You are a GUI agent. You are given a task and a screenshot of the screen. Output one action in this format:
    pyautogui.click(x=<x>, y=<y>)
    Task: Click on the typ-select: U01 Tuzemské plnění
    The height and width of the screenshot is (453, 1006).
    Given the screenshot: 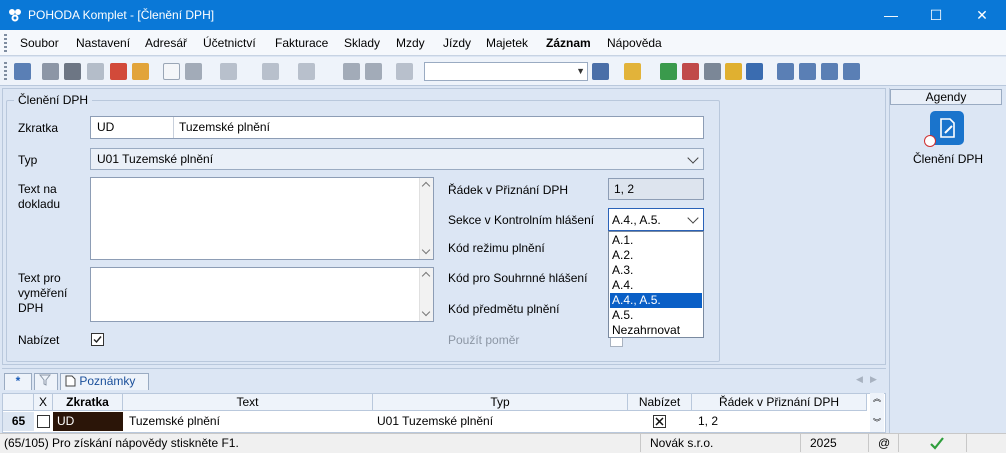 What is the action you would take?
    pyautogui.click(x=397, y=159)
    